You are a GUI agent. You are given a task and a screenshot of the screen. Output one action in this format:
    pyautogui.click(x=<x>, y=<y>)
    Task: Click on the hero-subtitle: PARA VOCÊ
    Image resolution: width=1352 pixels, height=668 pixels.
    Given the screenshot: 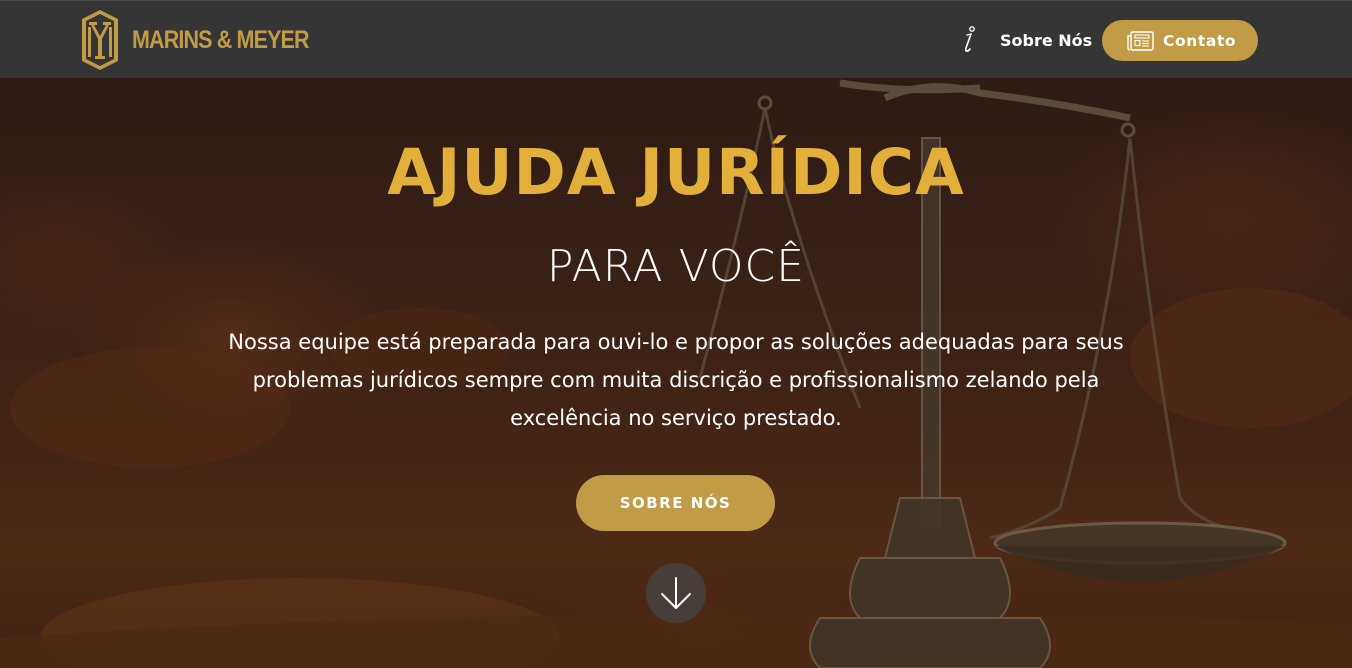 What is the action you would take?
    pyautogui.click(x=676, y=266)
    